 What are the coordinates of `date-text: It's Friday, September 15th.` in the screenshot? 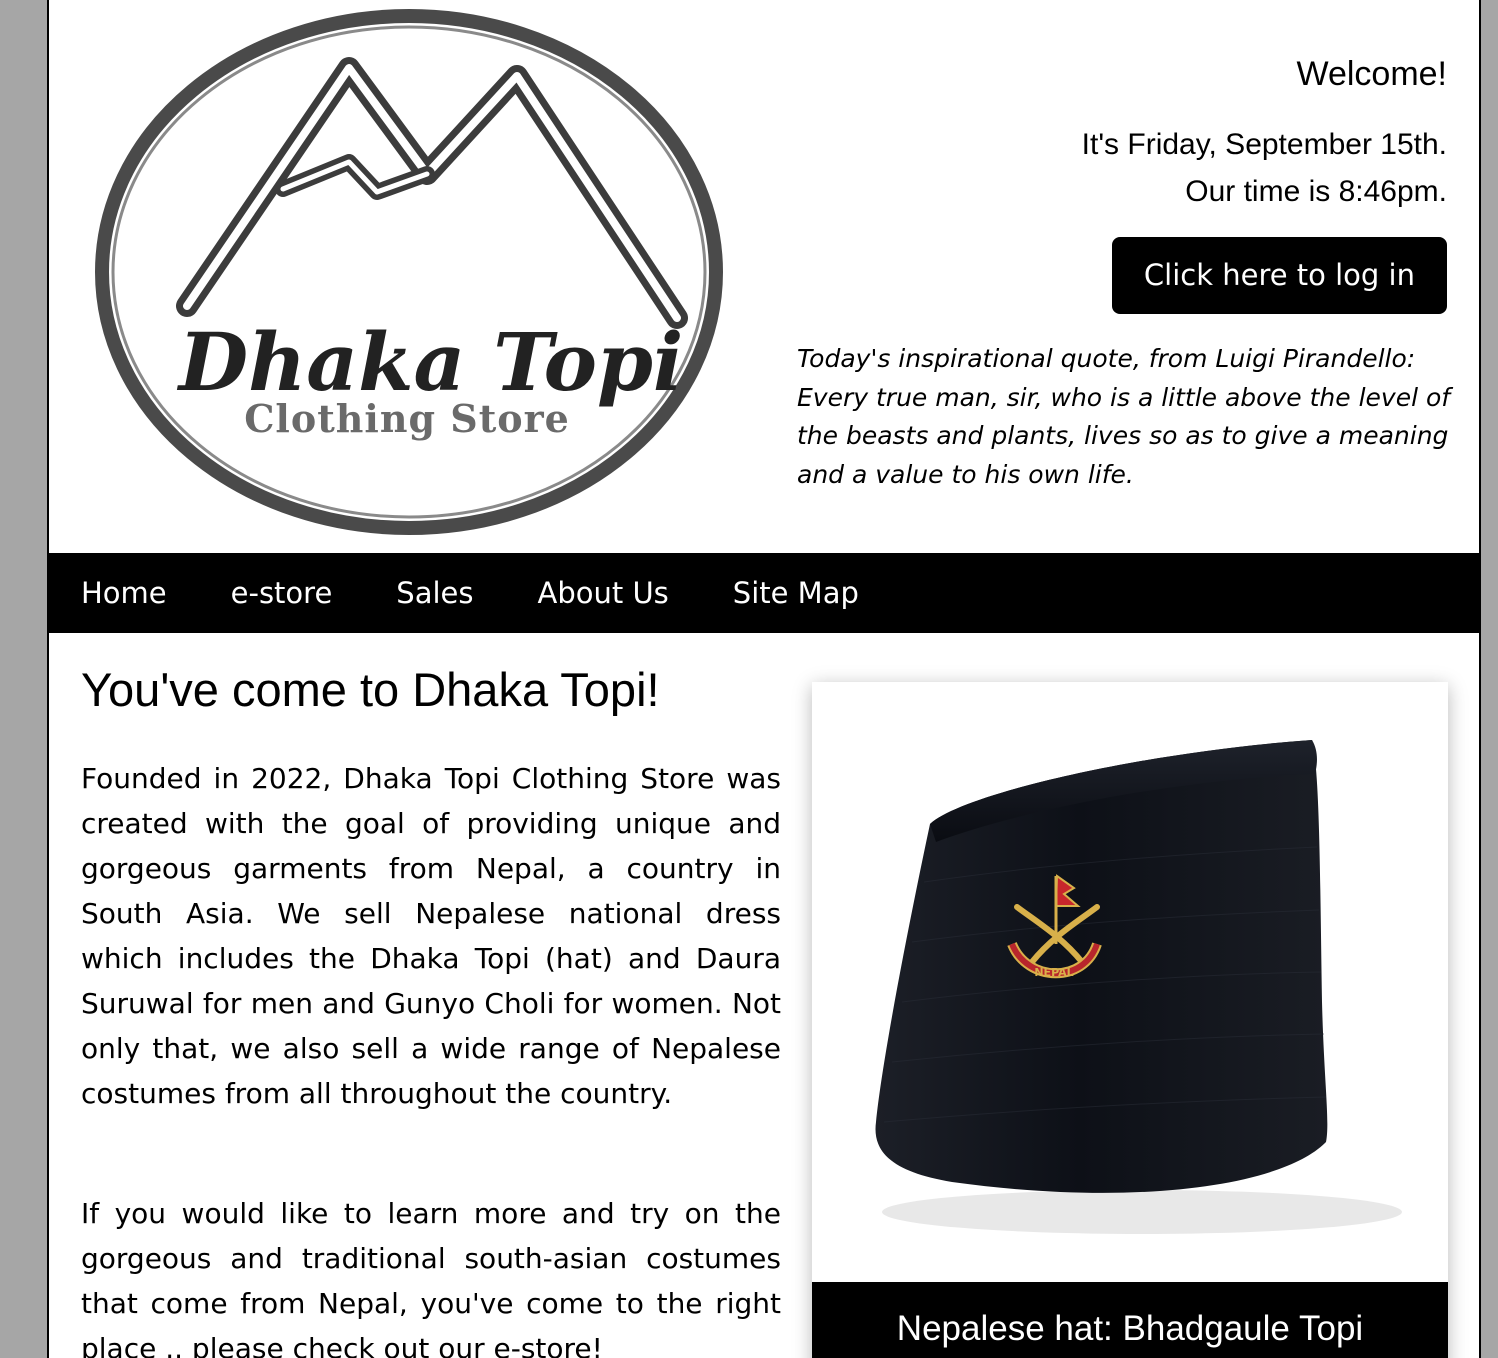 It's located at (1264, 144).